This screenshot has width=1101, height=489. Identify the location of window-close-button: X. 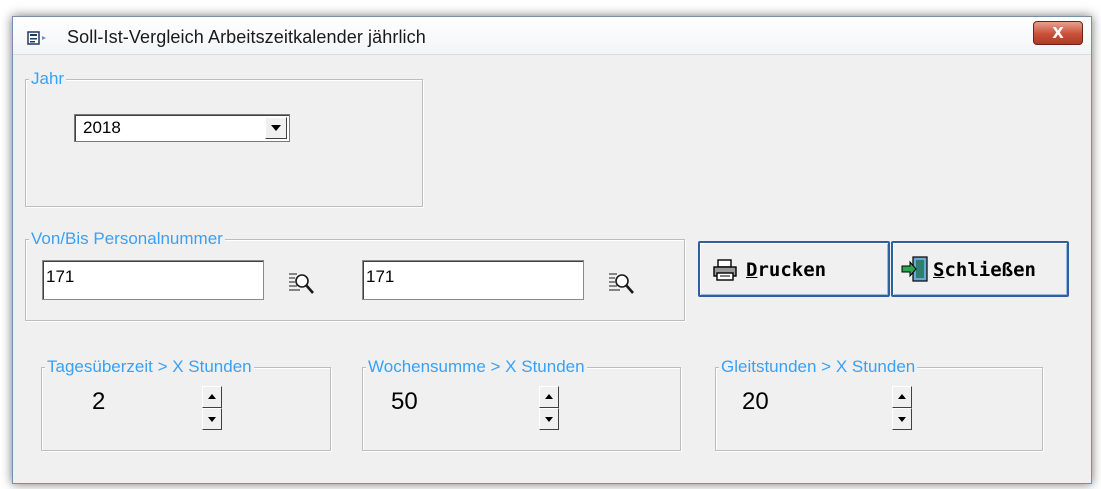
(1058, 33).